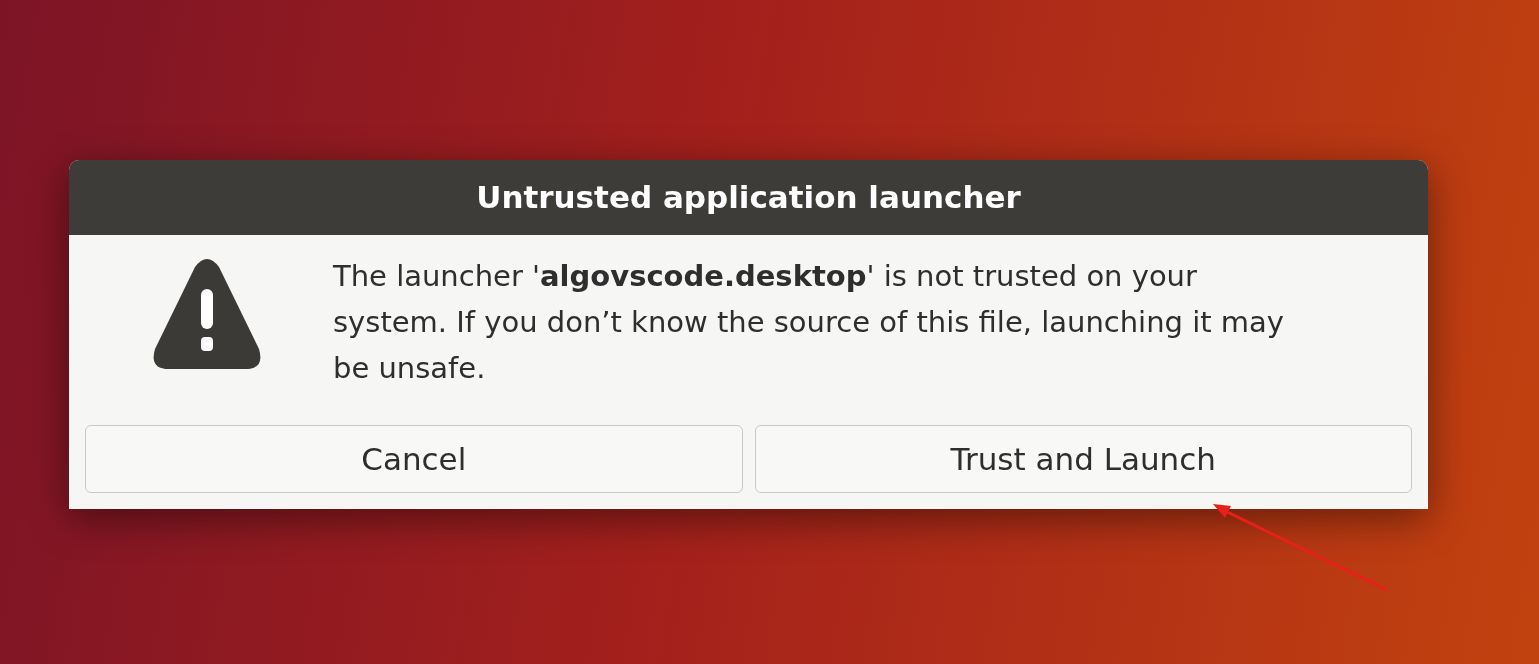  Describe the element at coordinates (809, 322) in the screenshot. I see `warning-message: The launcher 'algovscode.desktop' is not trusted on your system. If you don’t know the source of this file, launching it may be unsafe.` at that location.